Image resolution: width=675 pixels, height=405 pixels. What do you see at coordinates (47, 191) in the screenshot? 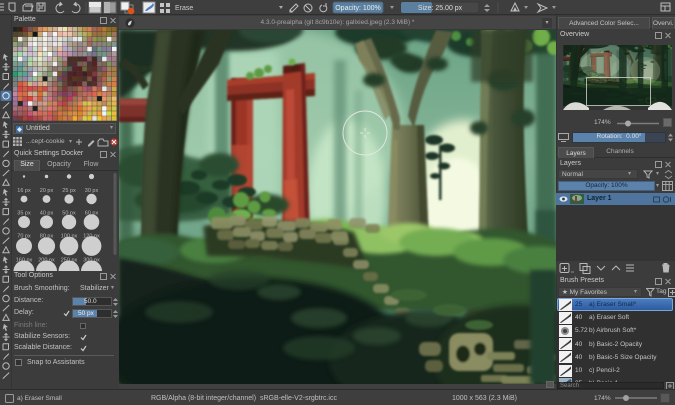
I see `svg-text: 20 px` at bounding box center [47, 191].